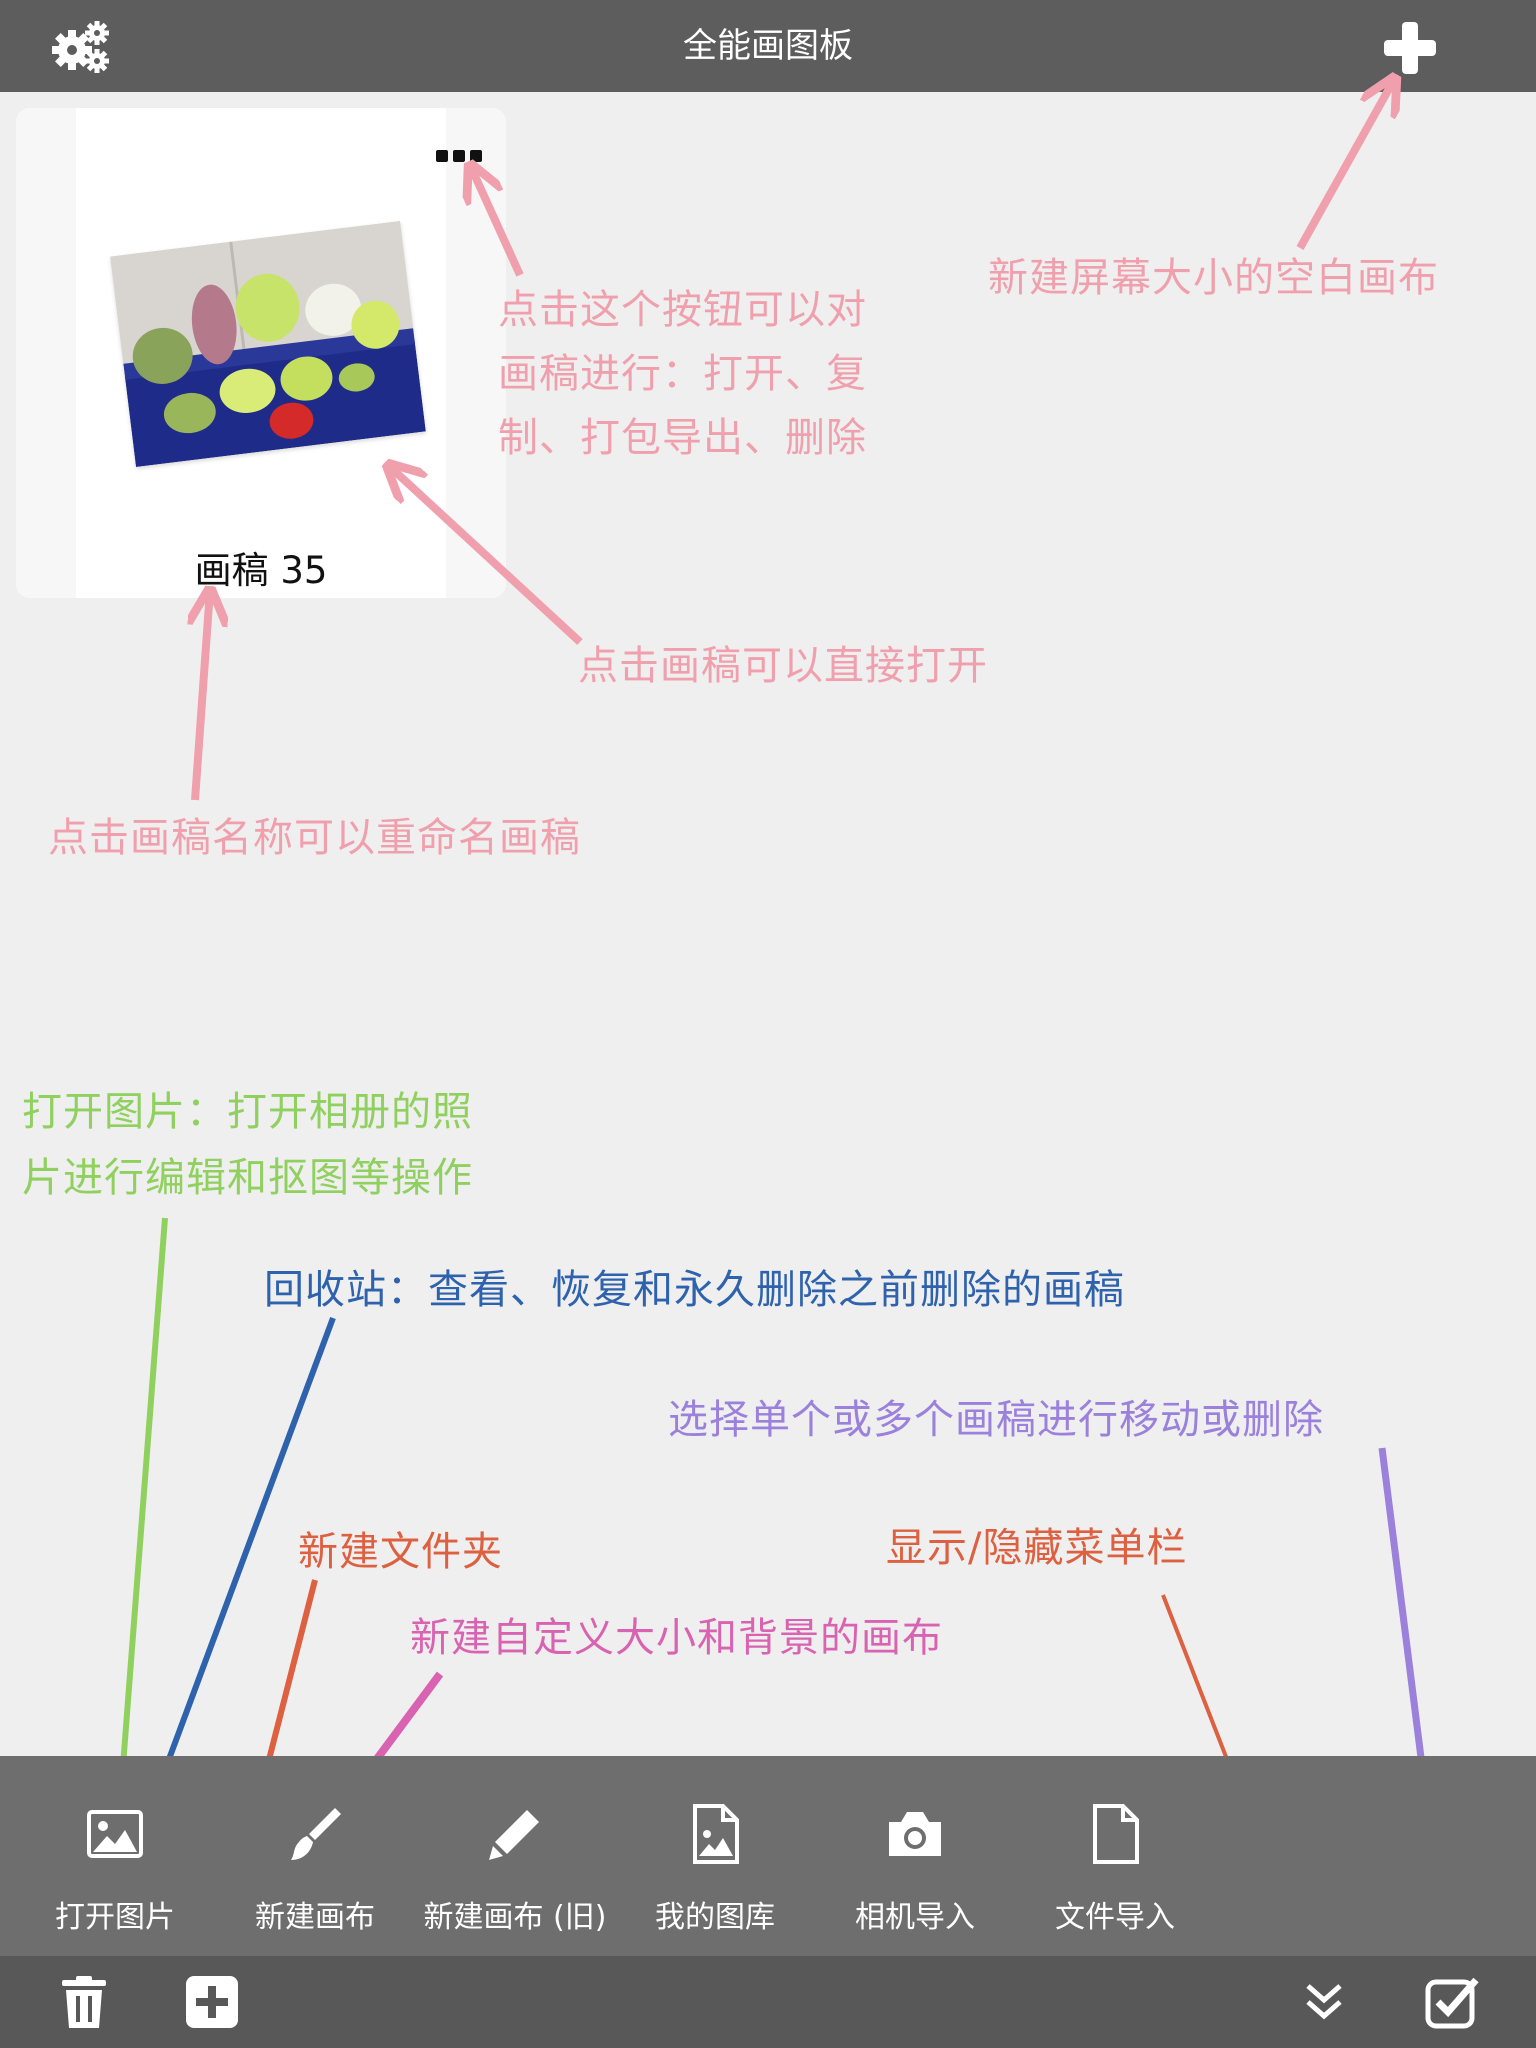 This screenshot has width=1536, height=2048. I want to click on file-icon, so click(1115, 1834).